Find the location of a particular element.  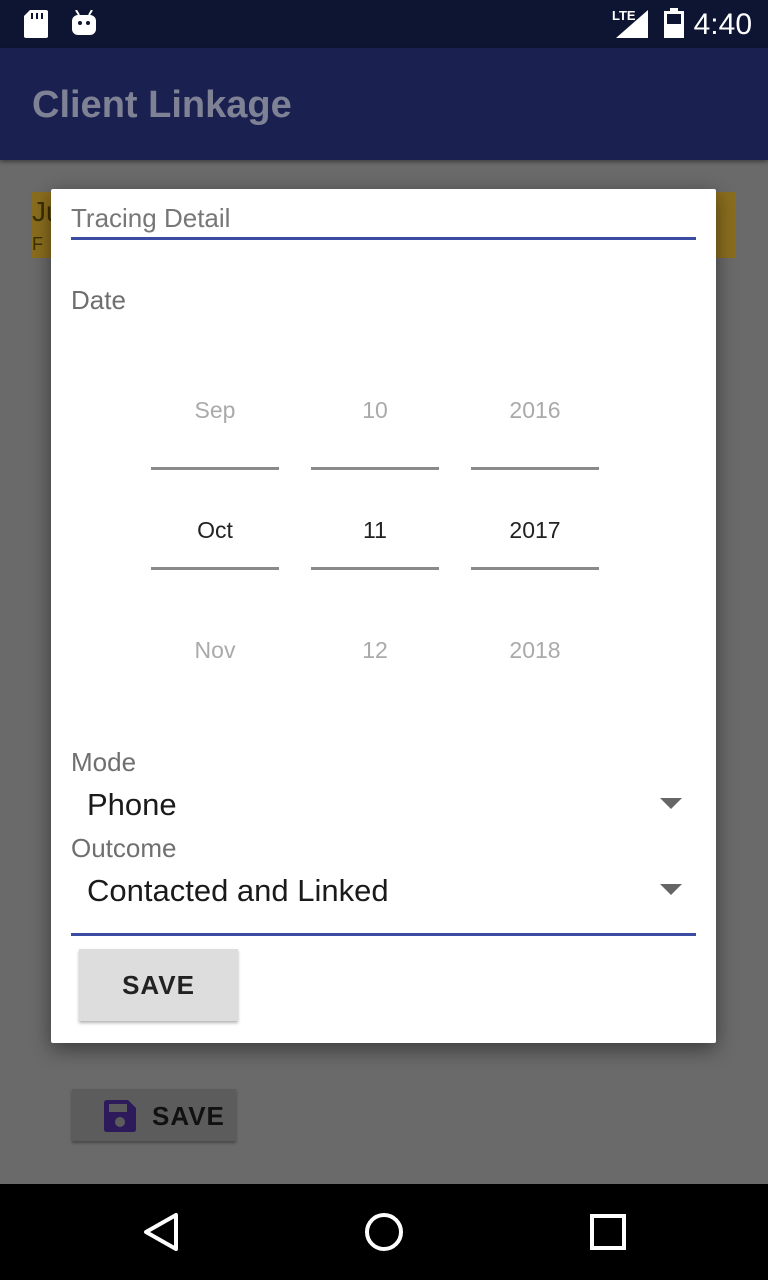

day-prev: 10 is located at coordinates (375, 410).